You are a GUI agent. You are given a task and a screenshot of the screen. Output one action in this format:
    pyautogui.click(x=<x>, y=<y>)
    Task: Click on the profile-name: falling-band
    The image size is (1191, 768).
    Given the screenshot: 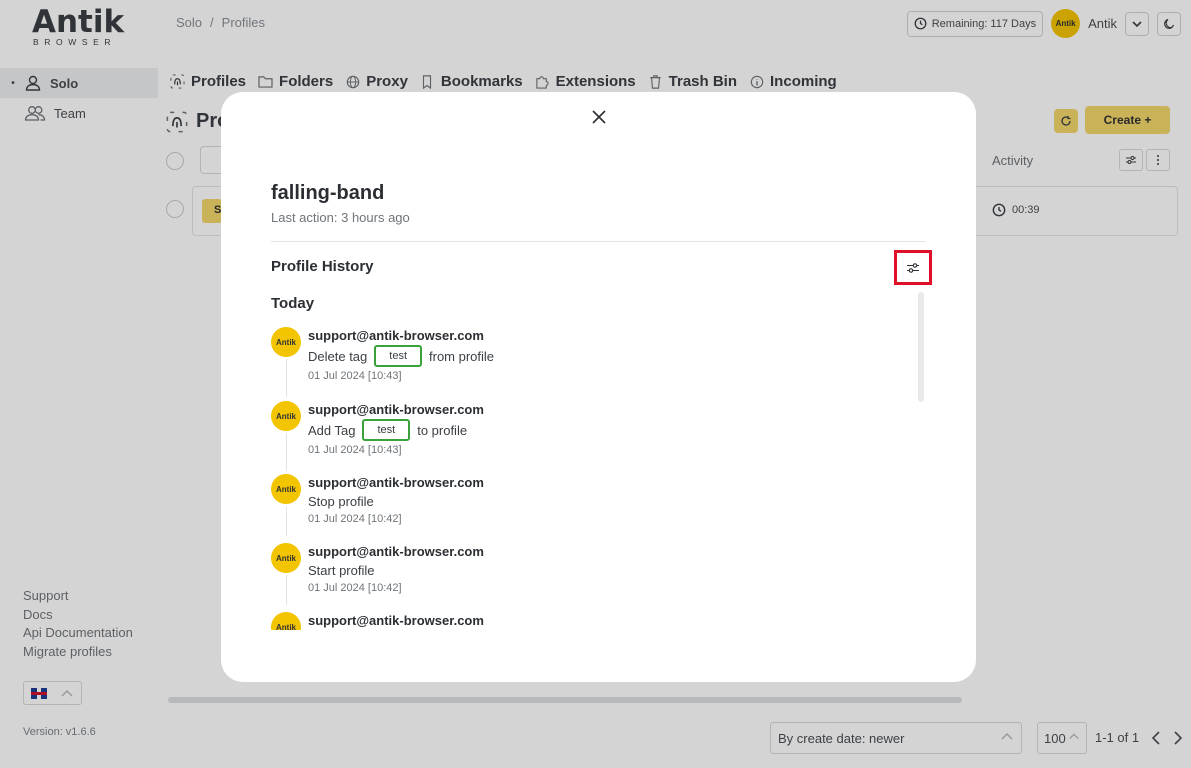 What is the action you would take?
    pyautogui.click(x=328, y=193)
    